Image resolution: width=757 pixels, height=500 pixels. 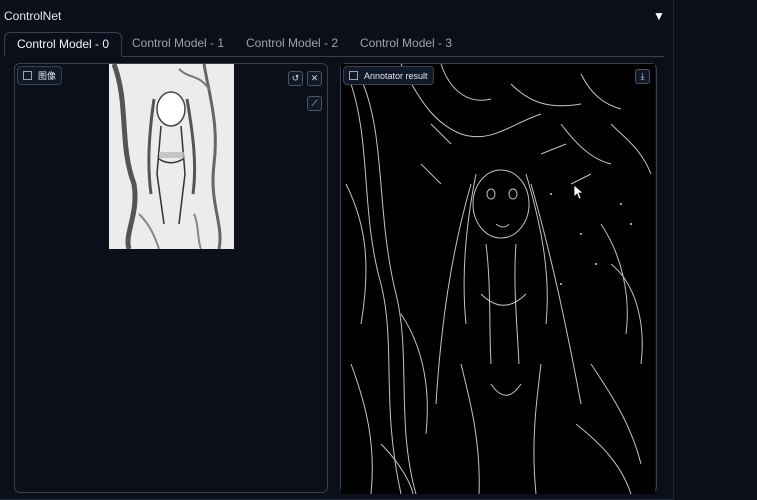 I want to click on input-image-sketch, so click(x=171, y=156).